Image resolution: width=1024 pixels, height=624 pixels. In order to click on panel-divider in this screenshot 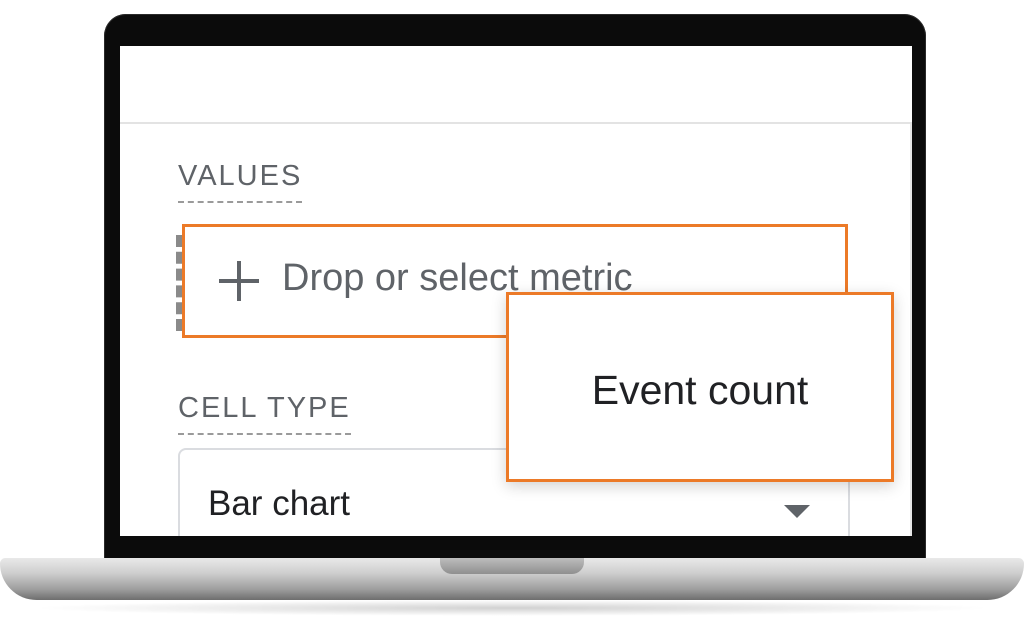, I will do `click(911, 330)`.